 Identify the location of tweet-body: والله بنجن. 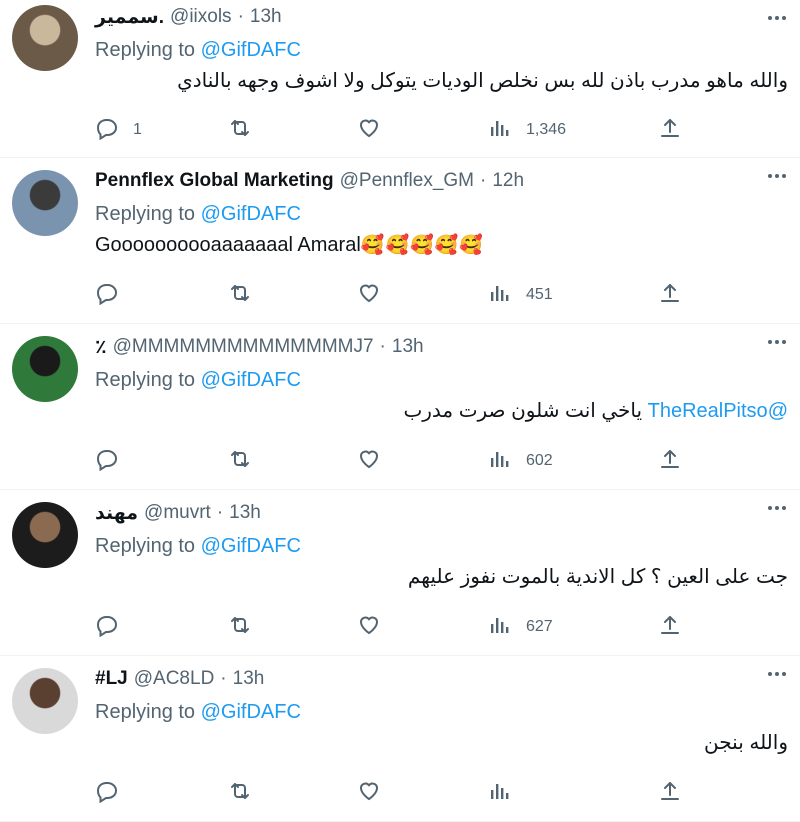
(746, 743).